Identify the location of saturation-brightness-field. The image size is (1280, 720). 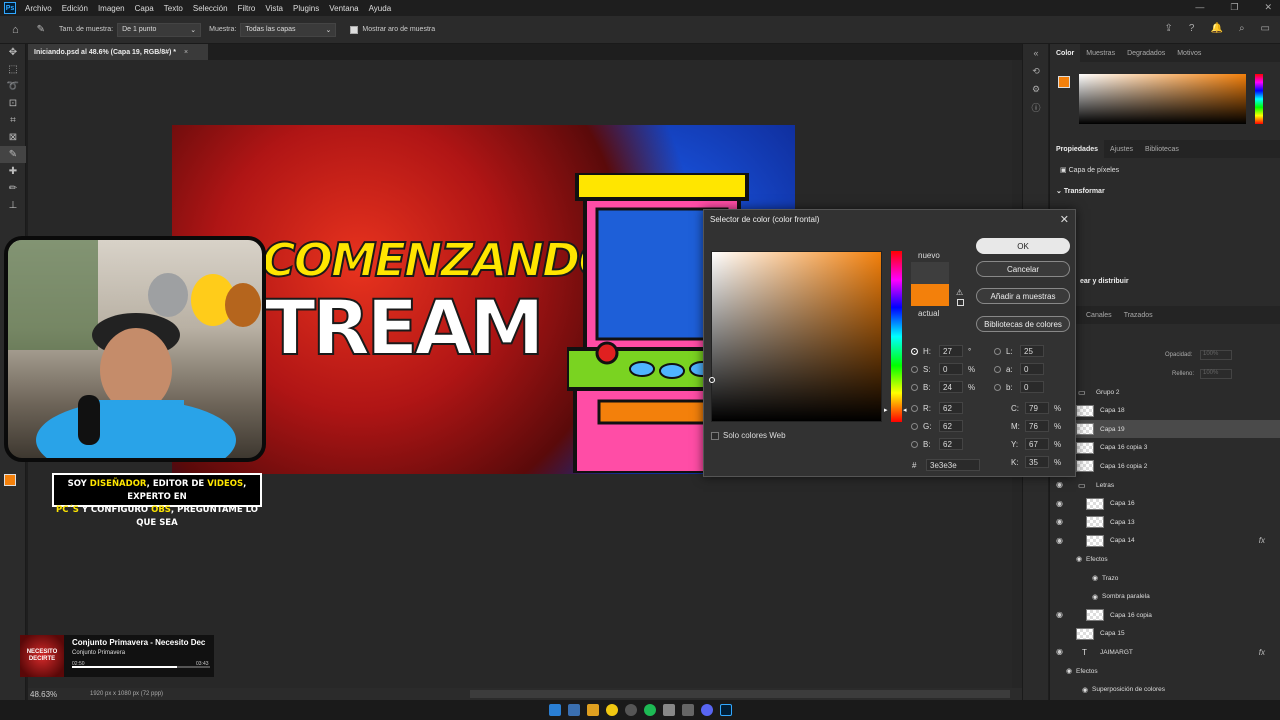
(795, 336).